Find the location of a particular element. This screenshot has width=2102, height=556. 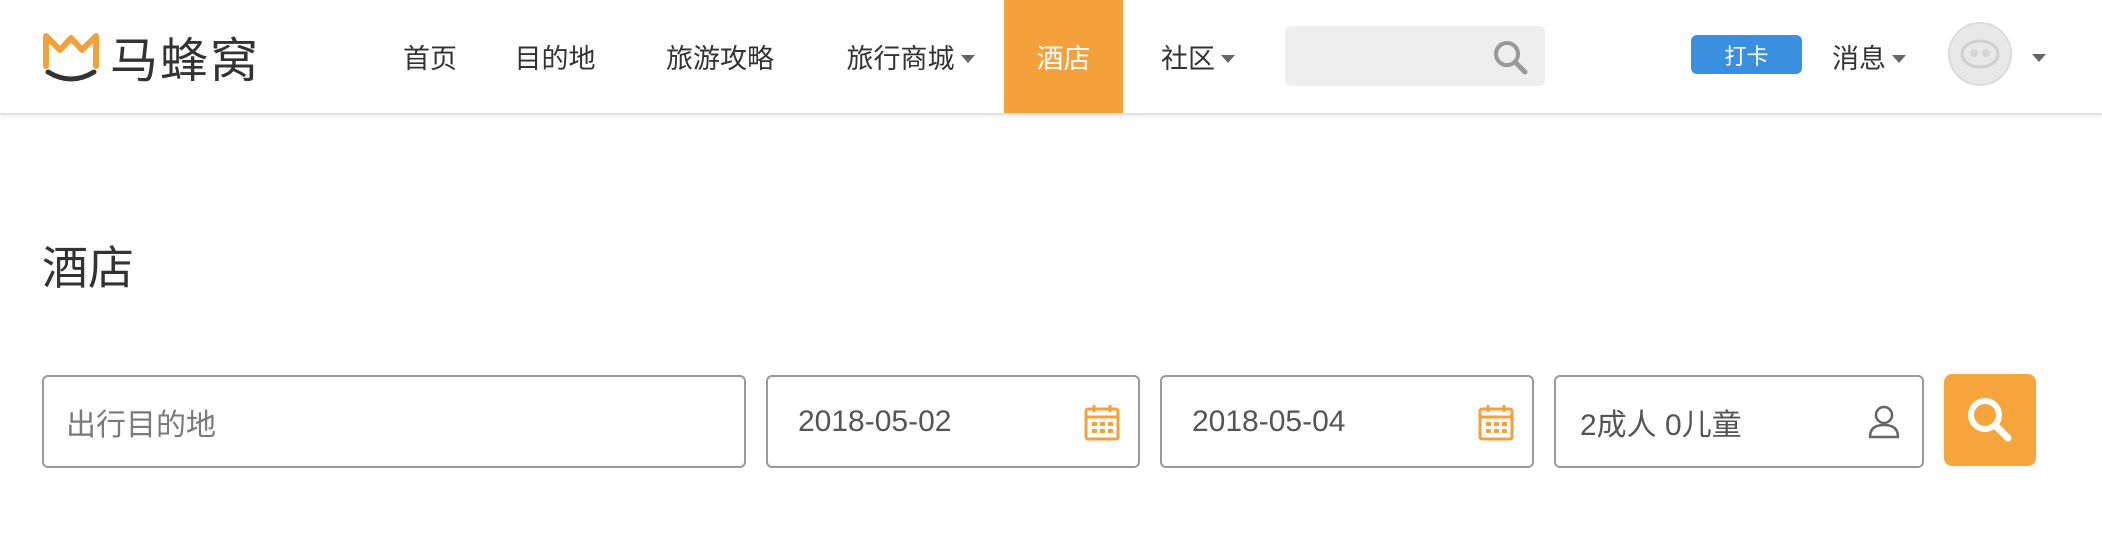

nav-guides-label: 旅游攻略 is located at coordinates (720, 59).